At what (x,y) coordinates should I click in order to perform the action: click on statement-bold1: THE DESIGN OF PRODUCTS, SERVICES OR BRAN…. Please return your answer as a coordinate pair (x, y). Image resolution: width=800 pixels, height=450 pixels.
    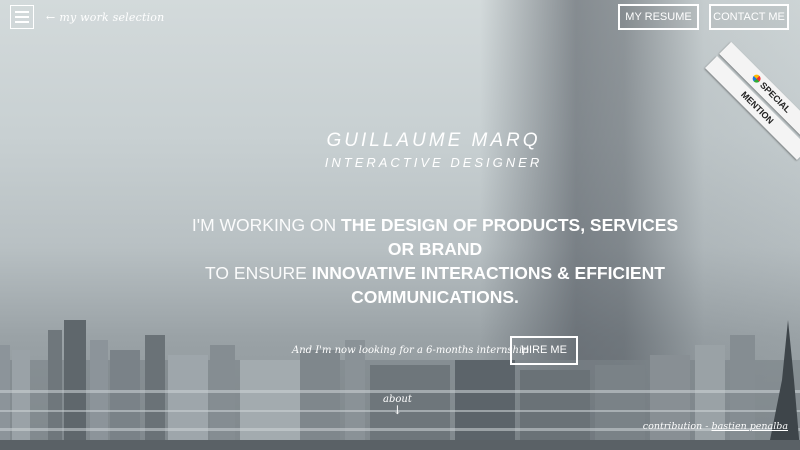
    Looking at the image, I should click on (510, 237).